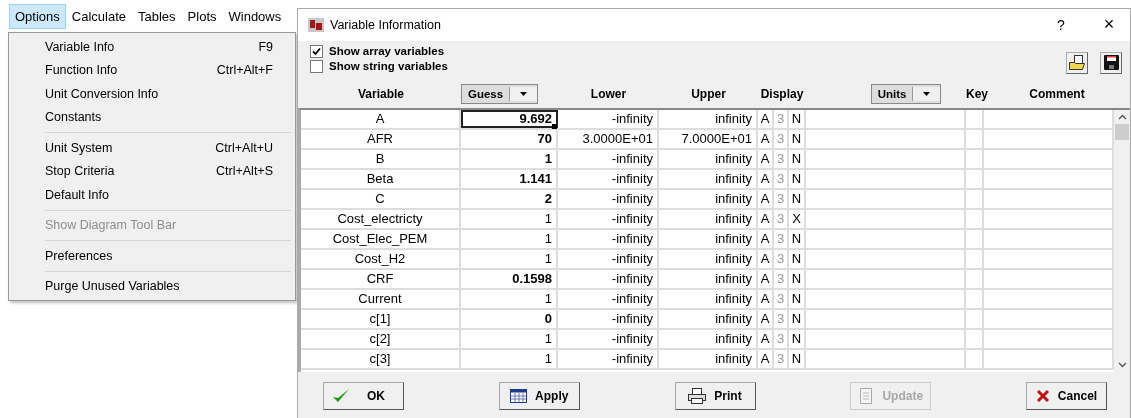  I want to click on menu-bar-item: Windows, so click(255, 16).